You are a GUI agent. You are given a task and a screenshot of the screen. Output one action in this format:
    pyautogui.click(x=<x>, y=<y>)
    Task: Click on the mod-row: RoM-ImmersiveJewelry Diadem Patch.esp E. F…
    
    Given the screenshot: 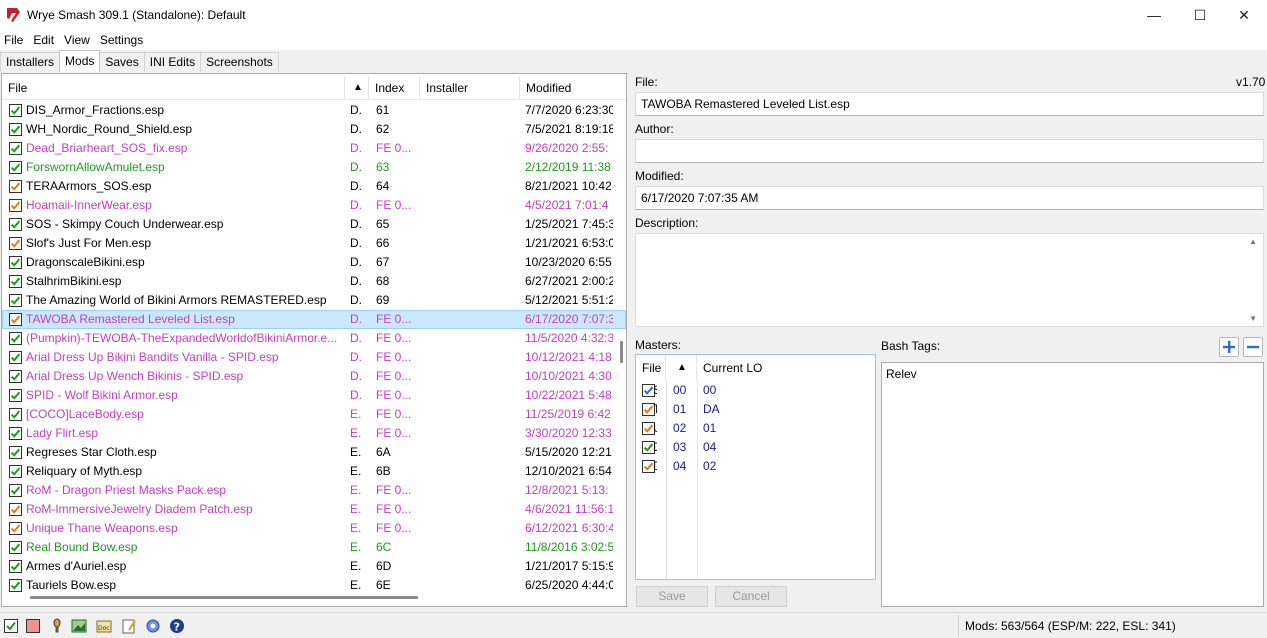 What is the action you would take?
    pyautogui.click(x=314, y=509)
    